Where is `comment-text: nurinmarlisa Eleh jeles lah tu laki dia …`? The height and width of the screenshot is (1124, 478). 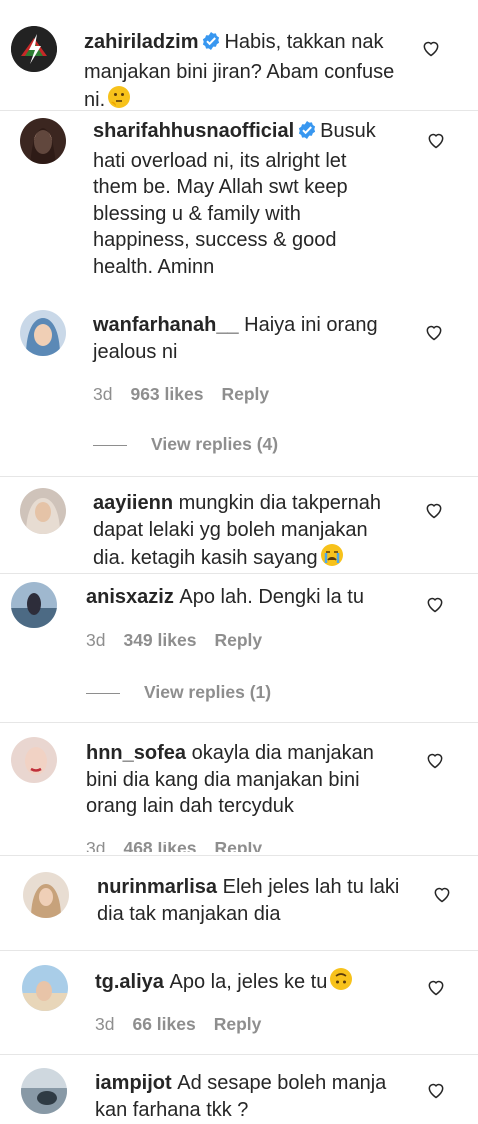
comment-text: nurinmarlisa Eleh jeles lah tu laki dia … is located at coordinates (252, 900).